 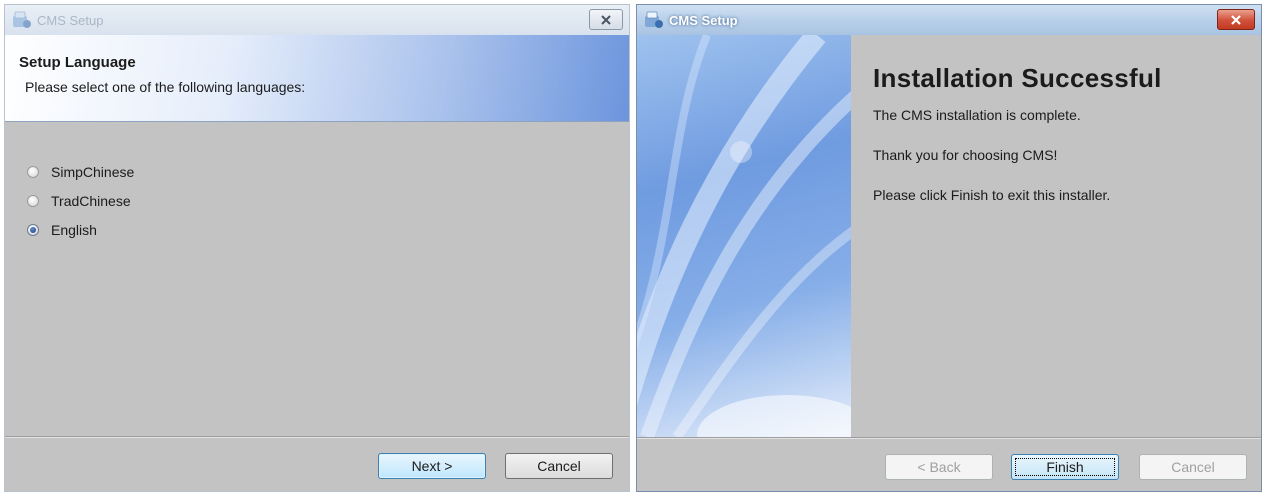 I want to click on finish-button-label: Finish, so click(x=1065, y=467).